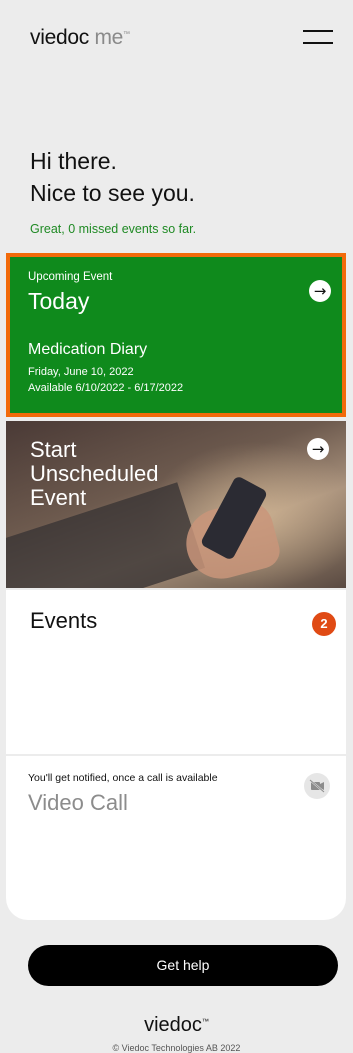 The image size is (353, 1053). What do you see at coordinates (73, 161) in the screenshot?
I see `greeting-line-1: Hi there.` at bounding box center [73, 161].